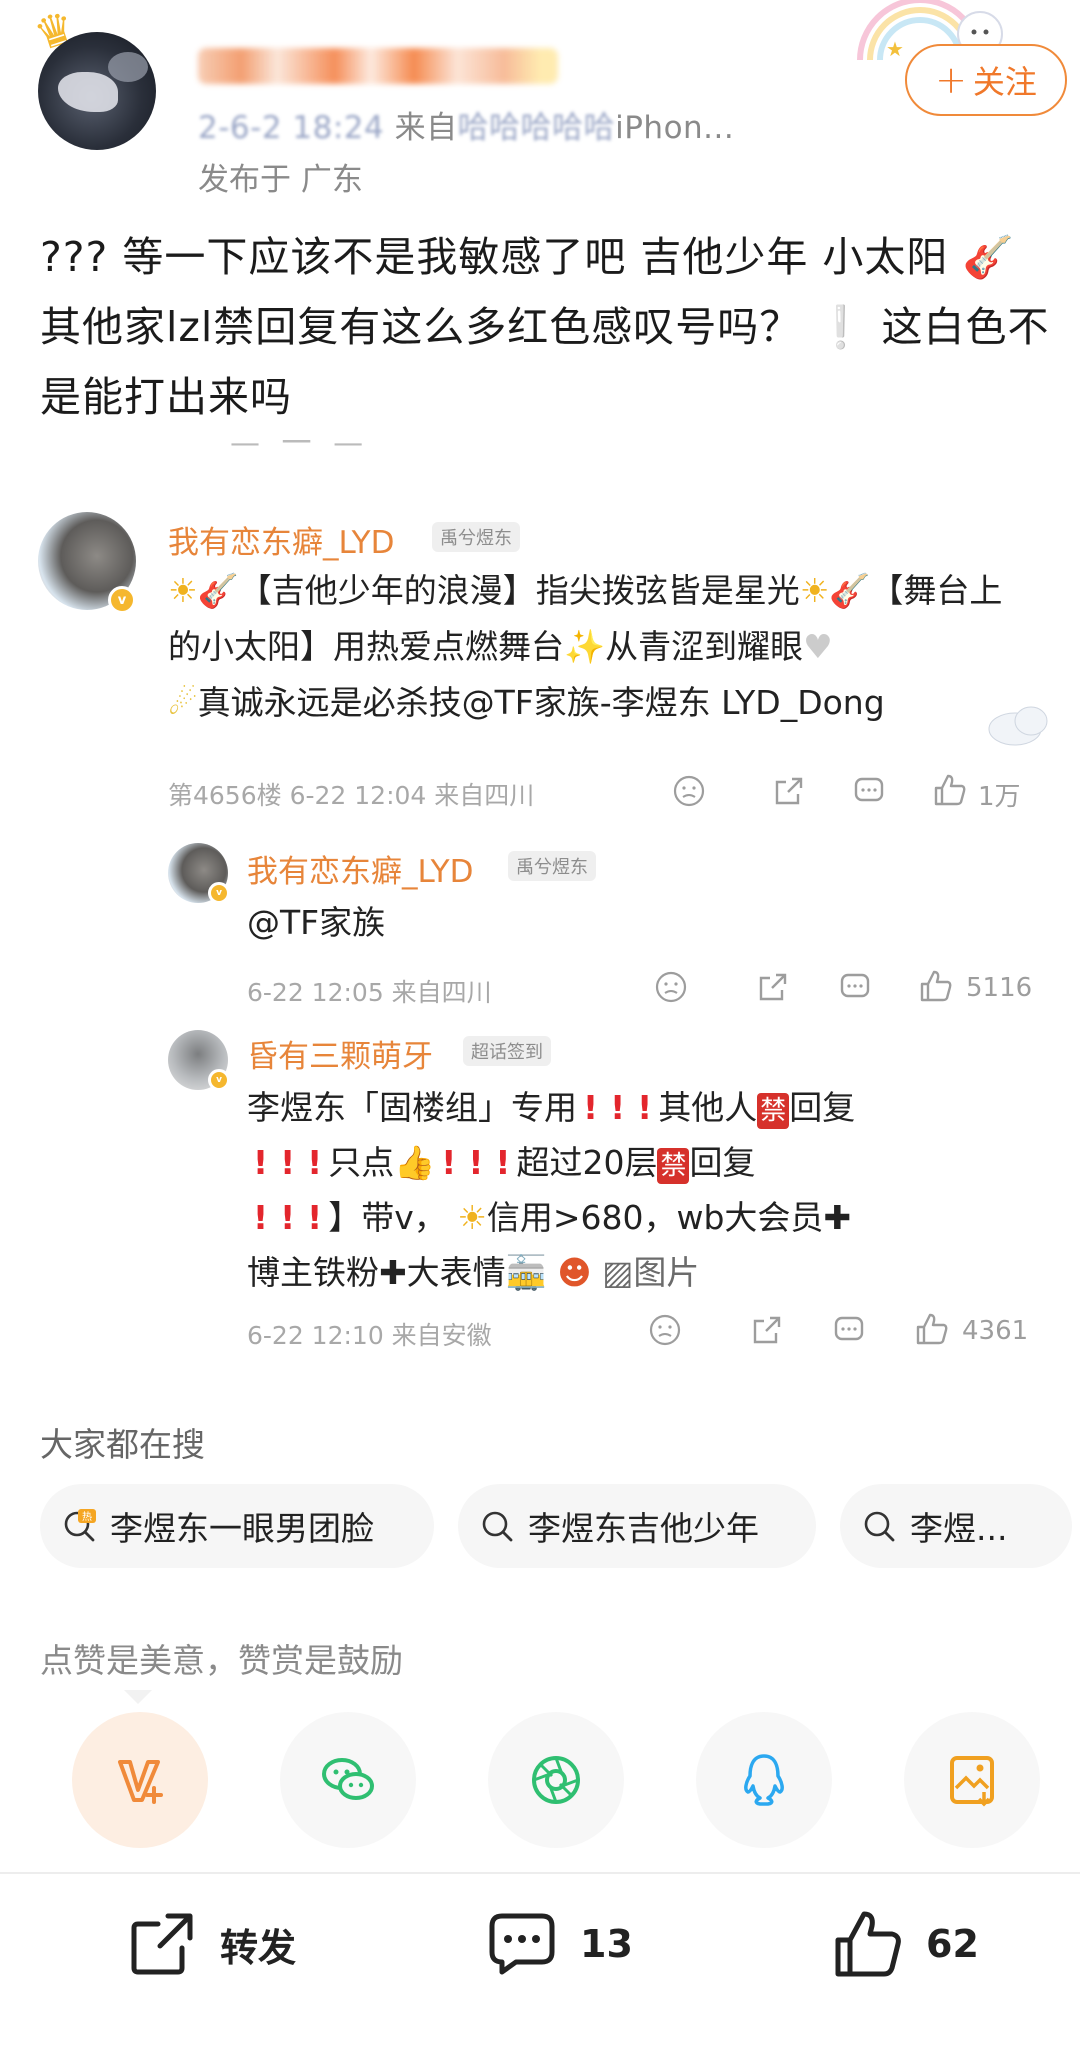 This screenshot has height=2051, width=1080. I want to click on comment-meta: 6-22 12:05 来自四川, so click(369, 992).